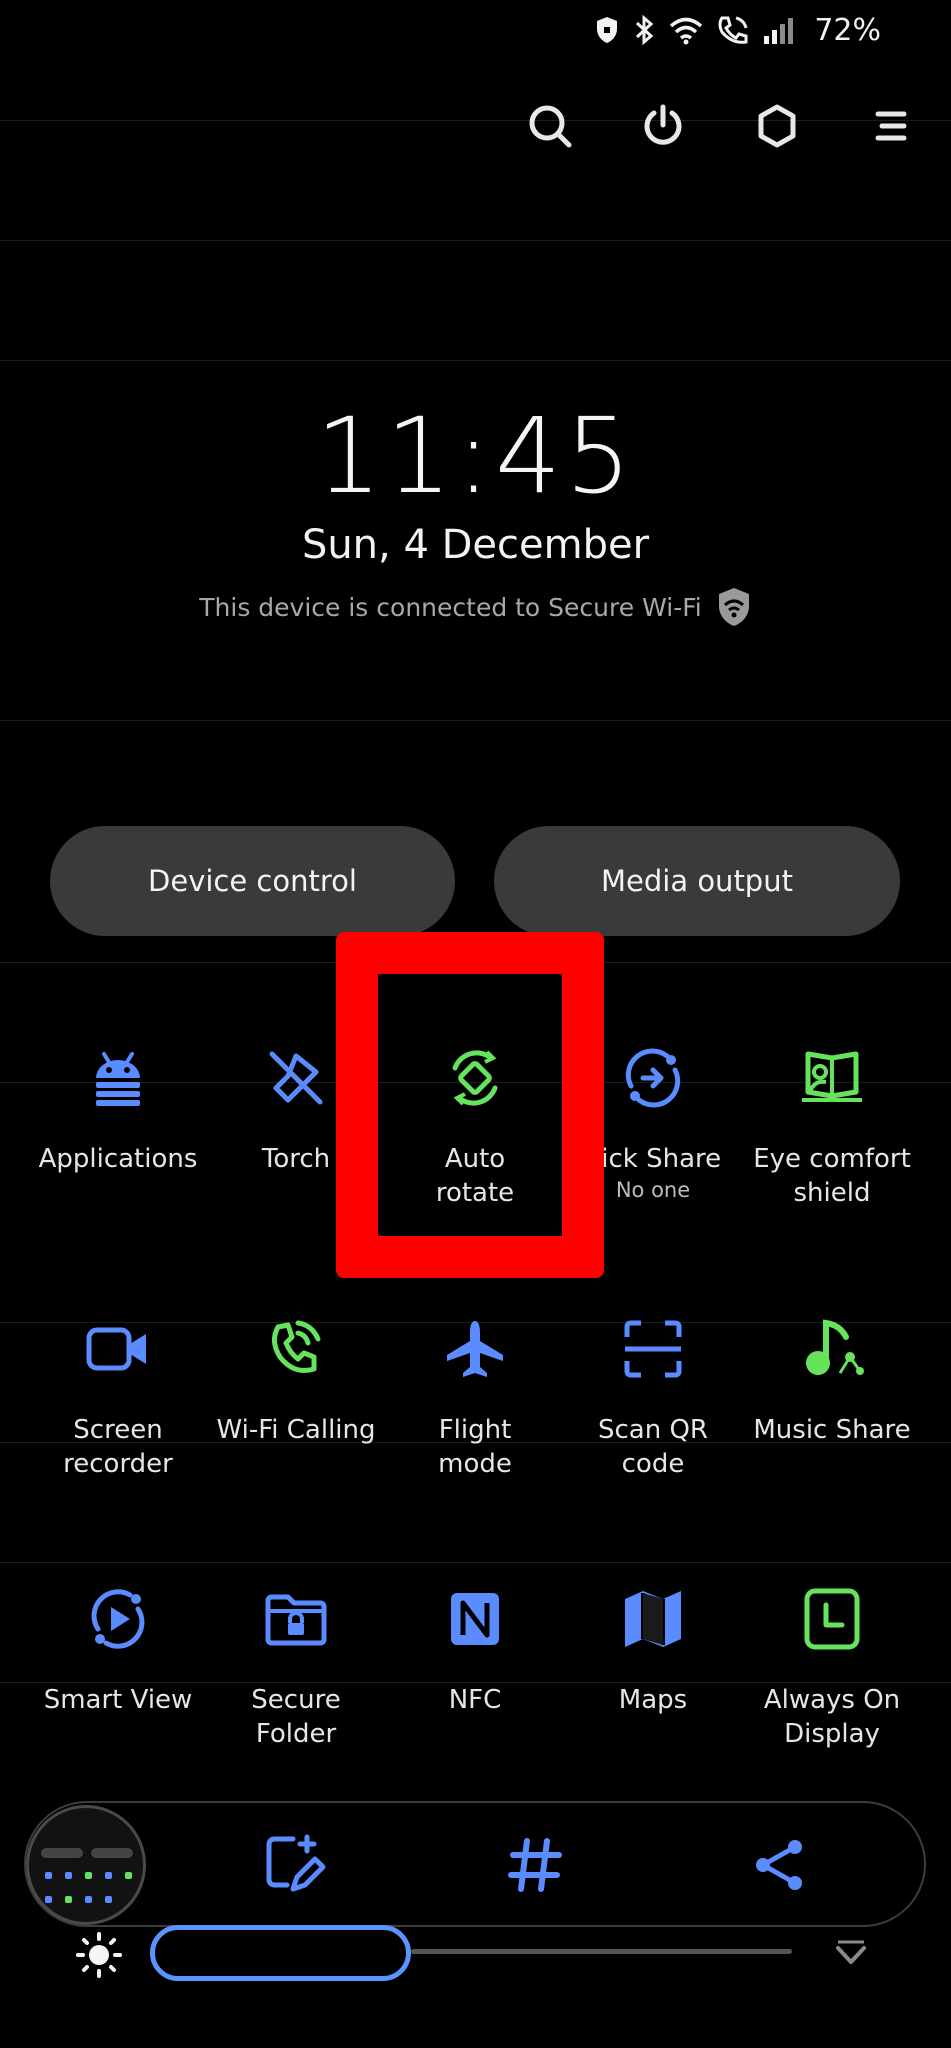 This screenshot has height=2048, width=951. What do you see at coordinates (733, 607) in the screenshot?
I see `shield-icon` at bounding box center [733, 607].